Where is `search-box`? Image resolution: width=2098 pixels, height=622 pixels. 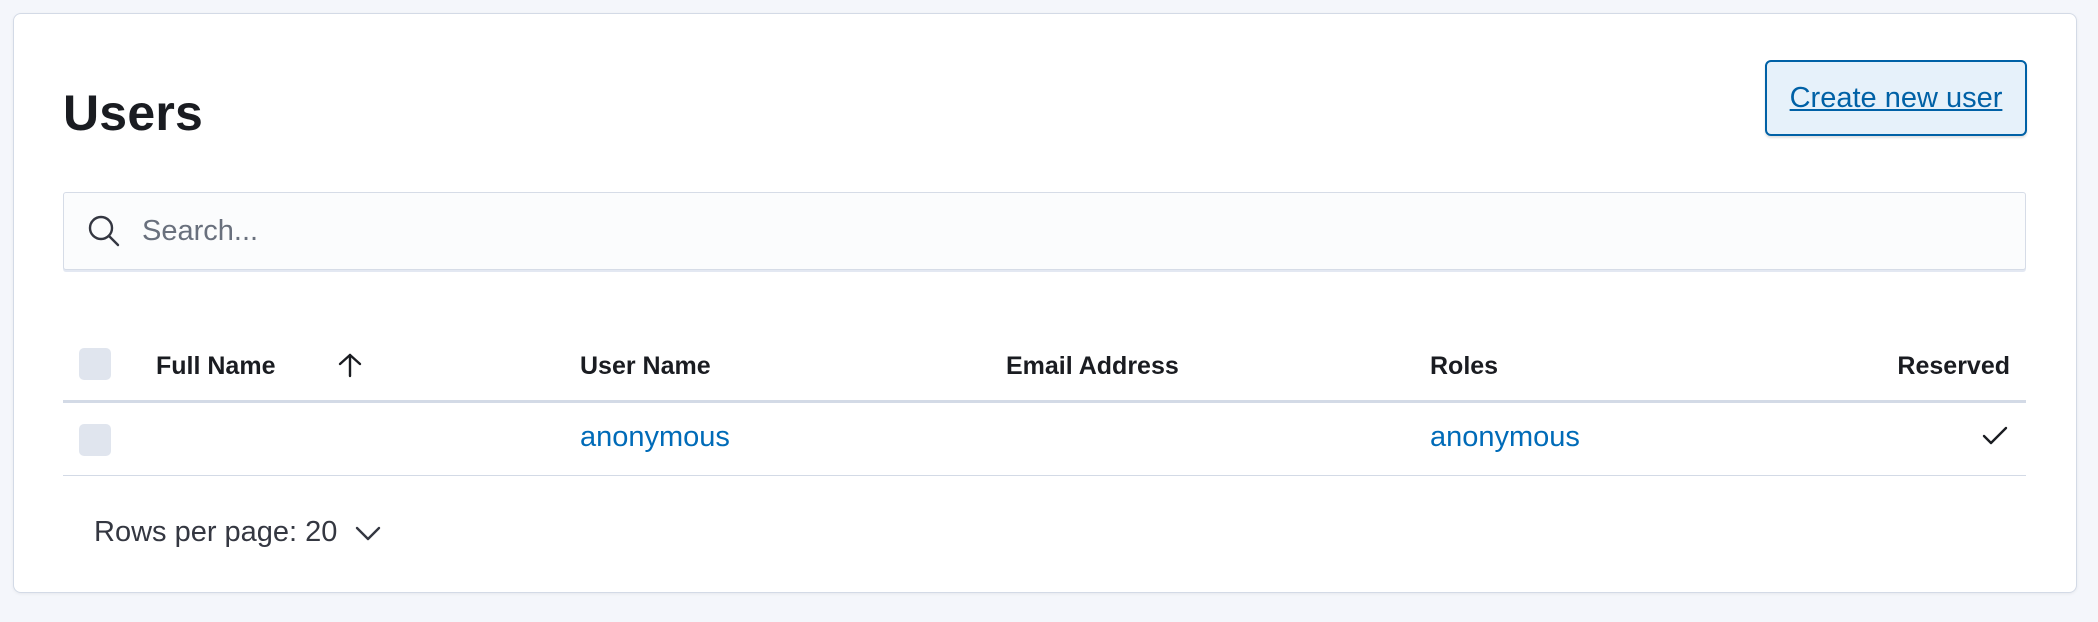
search-box is located at coordinates (1044, 231).